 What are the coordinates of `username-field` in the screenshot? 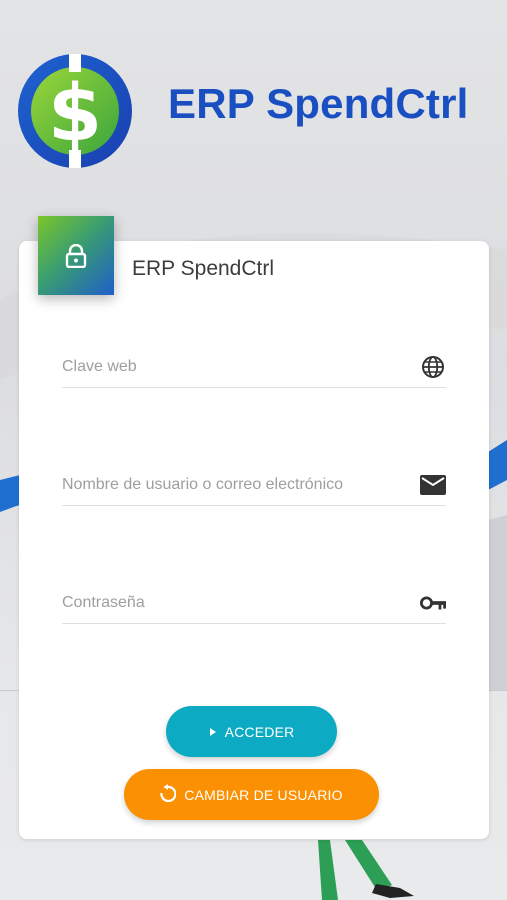 It's located at (254, 485).